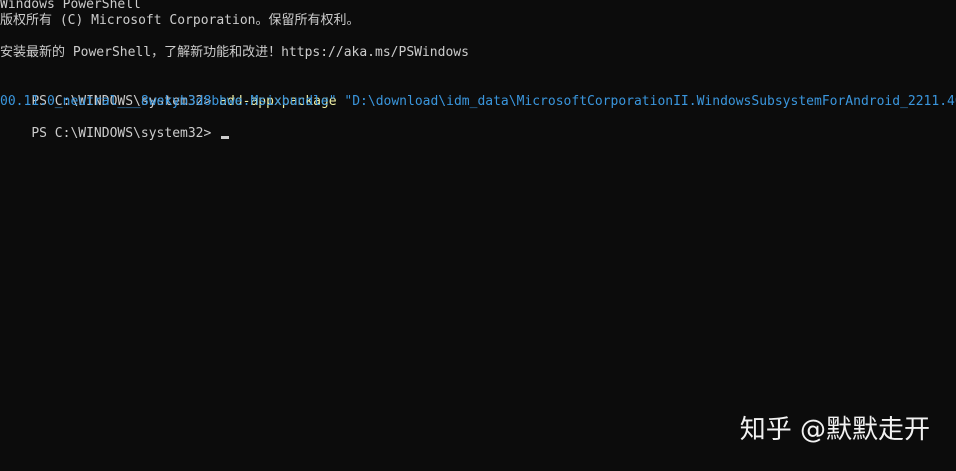 This screenshot has width=956, height=471. I want to click on copyright-line: 版权所有 (C) Microsoft Corporation。保留所有权利。, so click(180, 20).